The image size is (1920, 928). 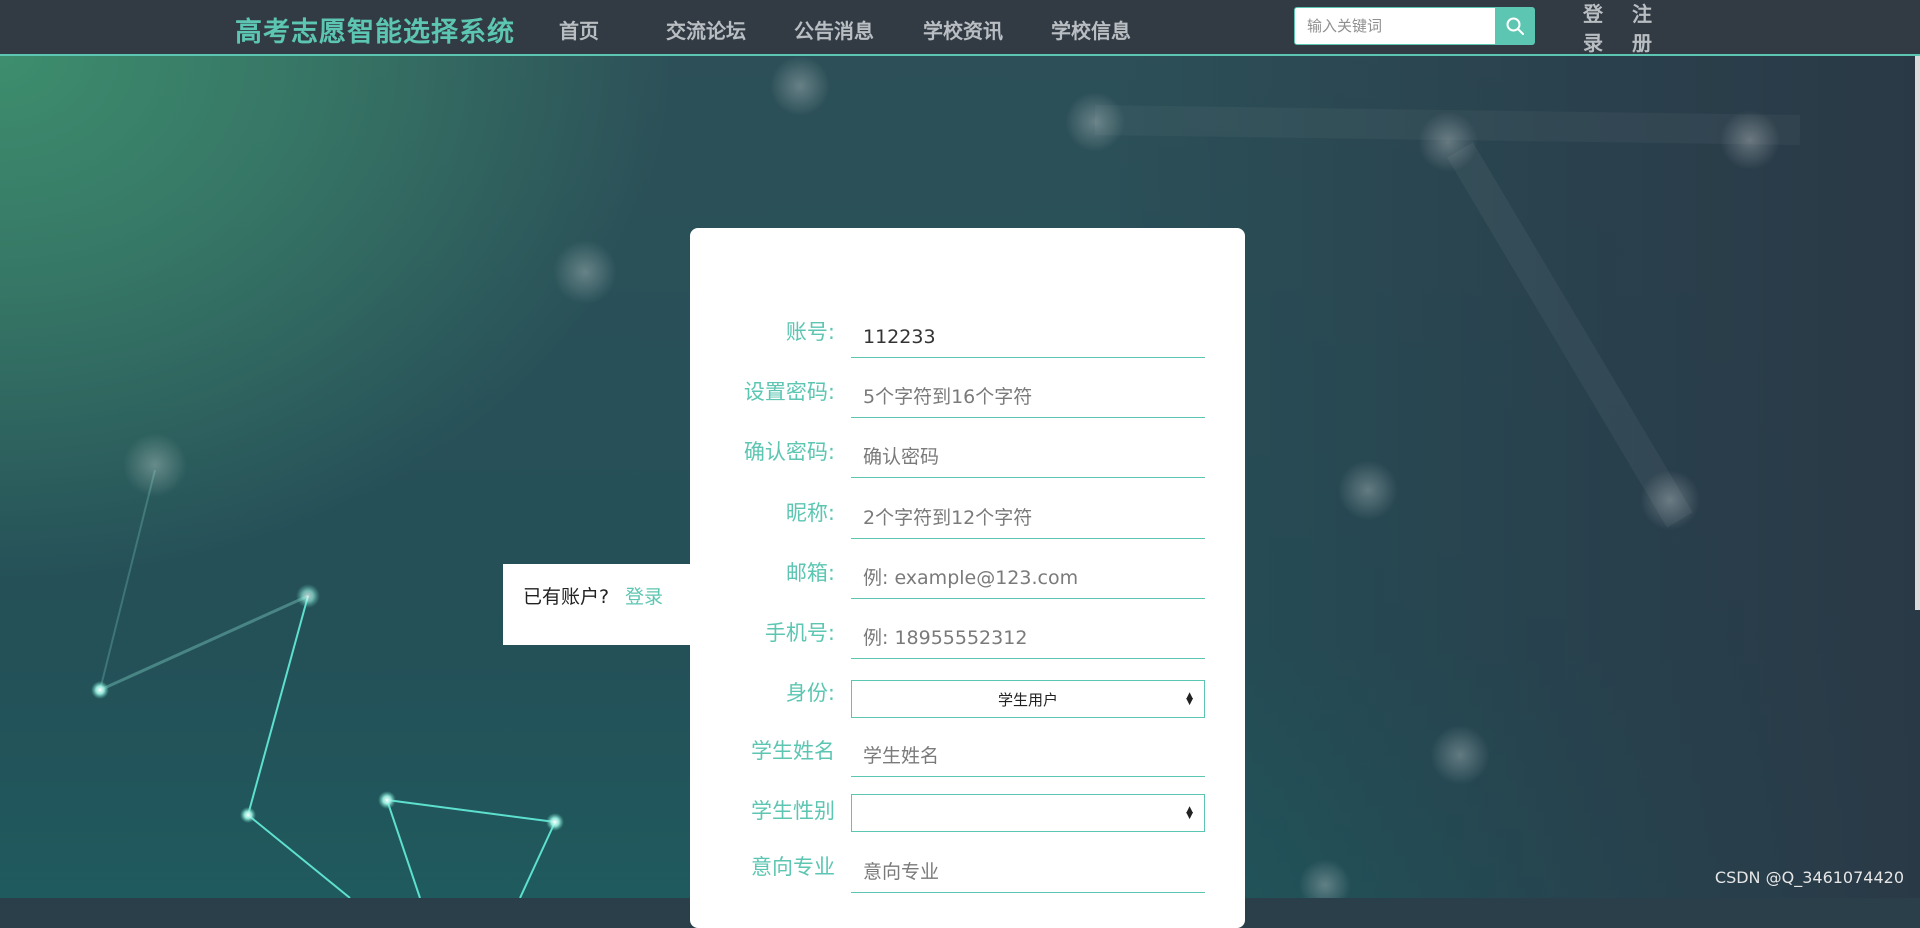 What do you see at coordinates (1593, 29) in the screenshot?
I see `login-link: 登录` at bounding box center [1593, 29].